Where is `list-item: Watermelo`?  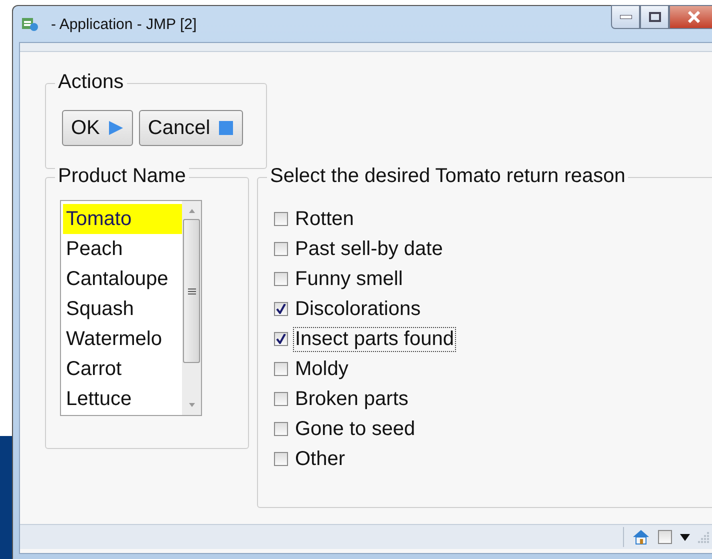
list-item: Watermelo is located at coordinates (122, 339).